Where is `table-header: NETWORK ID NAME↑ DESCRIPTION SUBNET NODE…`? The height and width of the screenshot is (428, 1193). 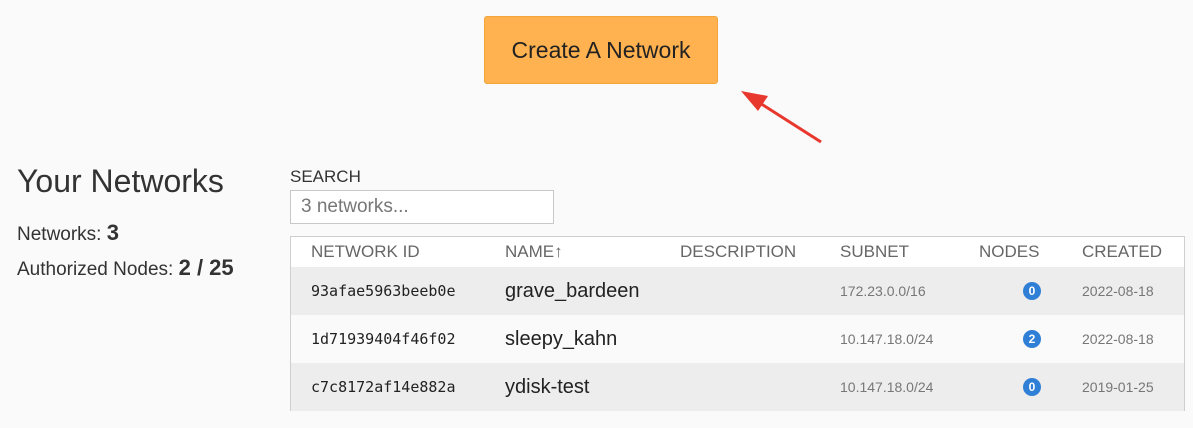
table-header: NETWORK ID NAME↑ DESCRIPTION SUBNET NODE… is located at coordinates (737, 252).